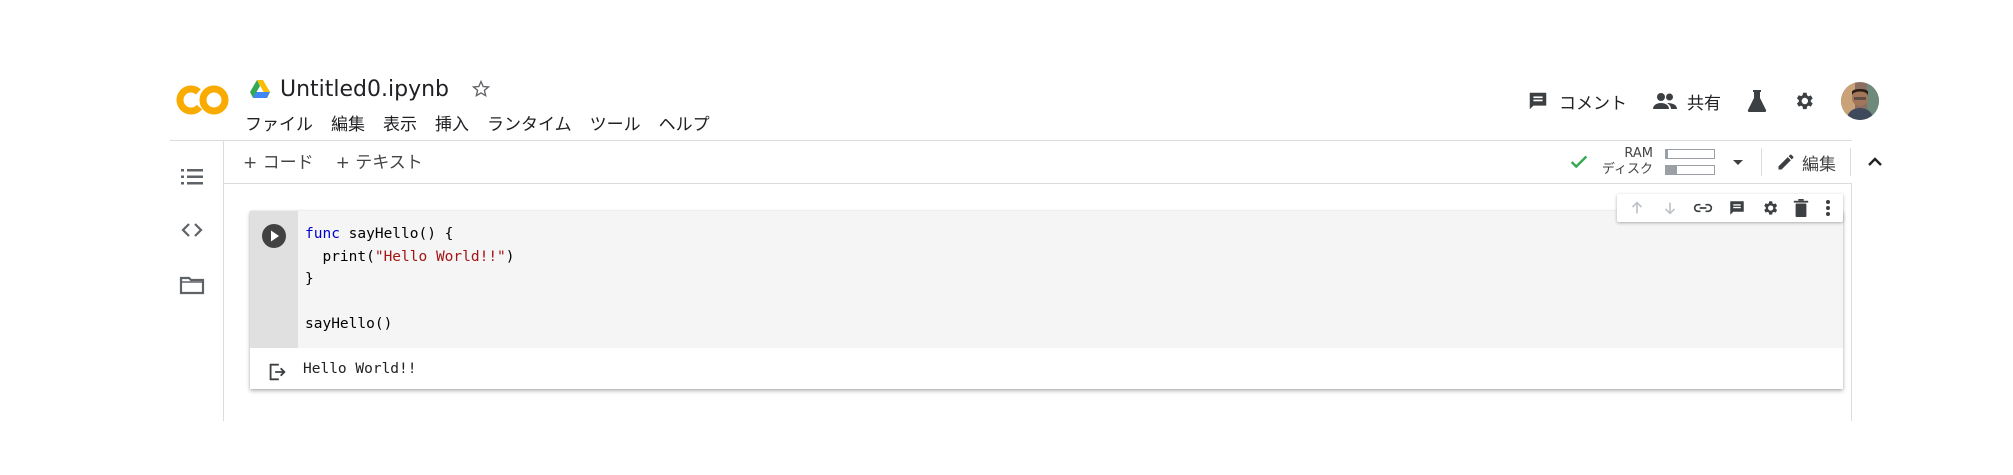  I want to click on settings-icon, so click(1804, 101).